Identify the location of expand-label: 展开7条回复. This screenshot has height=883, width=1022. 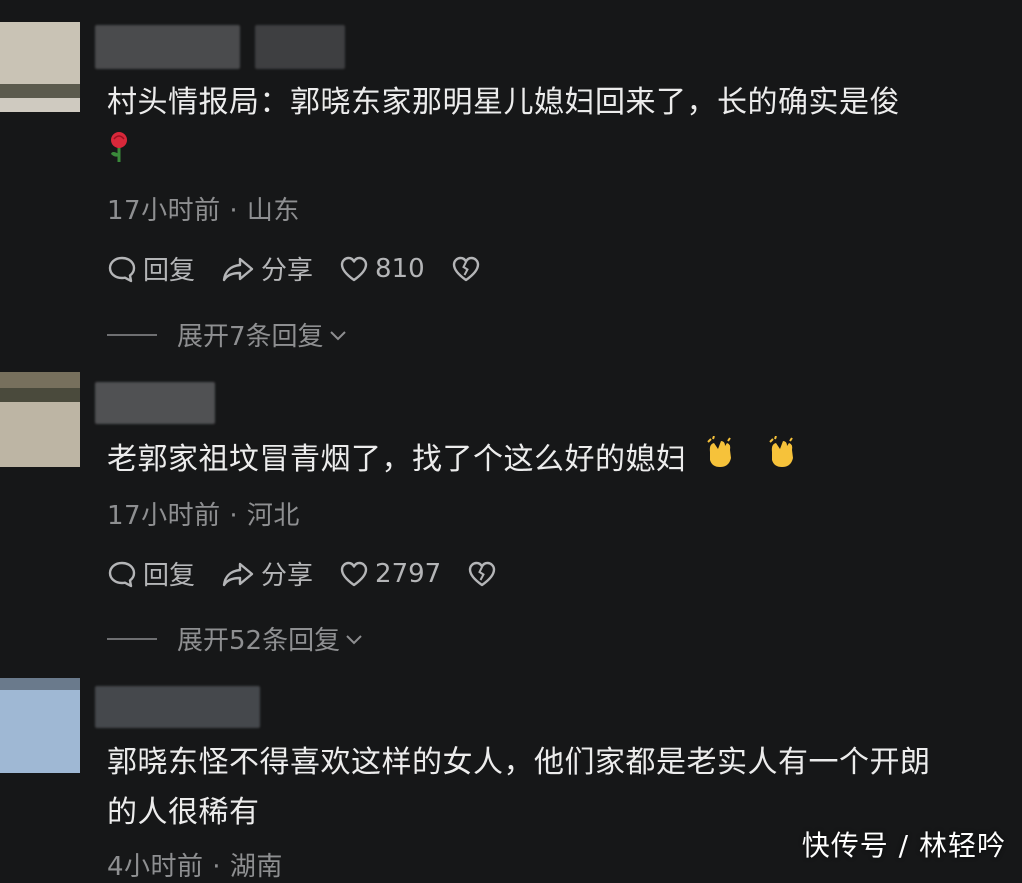
(250, 337).